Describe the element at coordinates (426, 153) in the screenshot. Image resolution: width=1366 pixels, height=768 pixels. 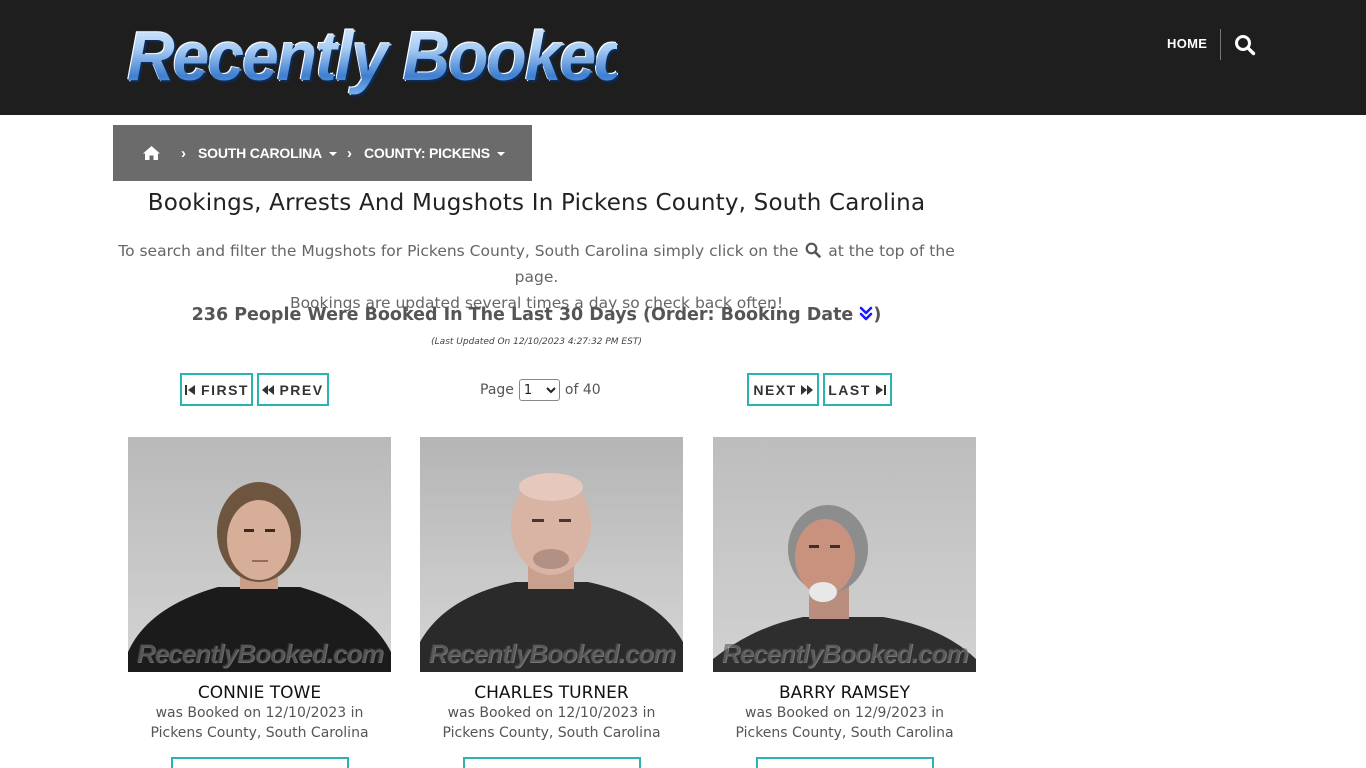
I see `breadcrumb-county-label: COUNTY: PICKENS` at that location.